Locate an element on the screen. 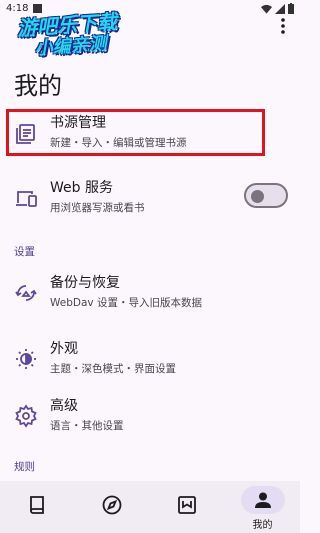  page-title: 我的 is located at coordinates (38, 86).